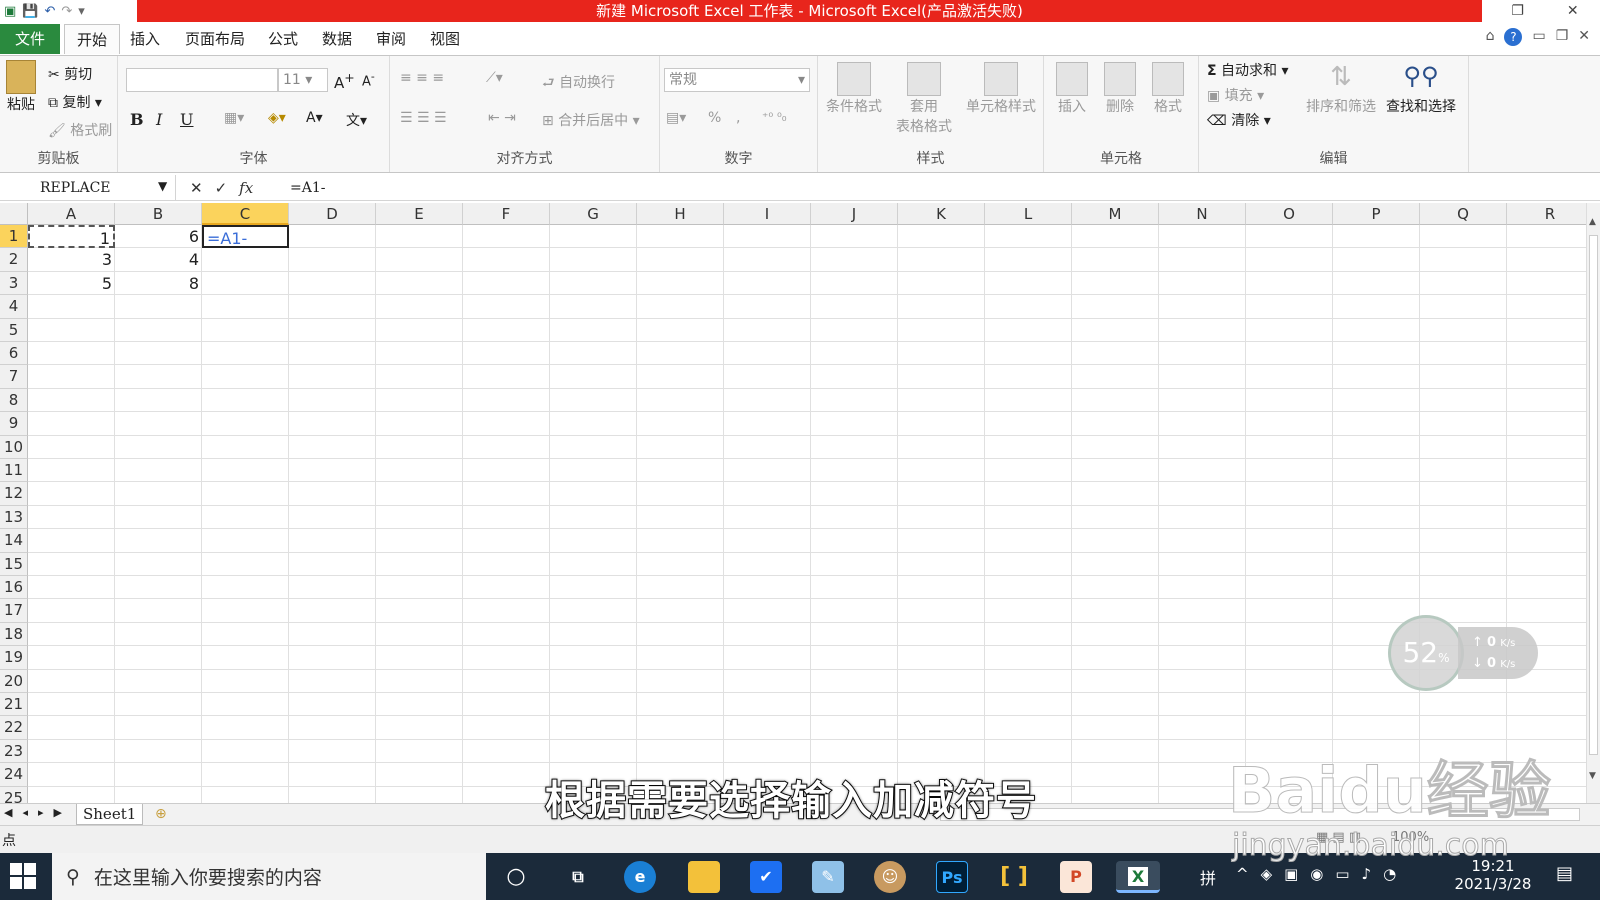 The image size is (1600, 900). I want to click on column-header-f: F, so click(506, 214).